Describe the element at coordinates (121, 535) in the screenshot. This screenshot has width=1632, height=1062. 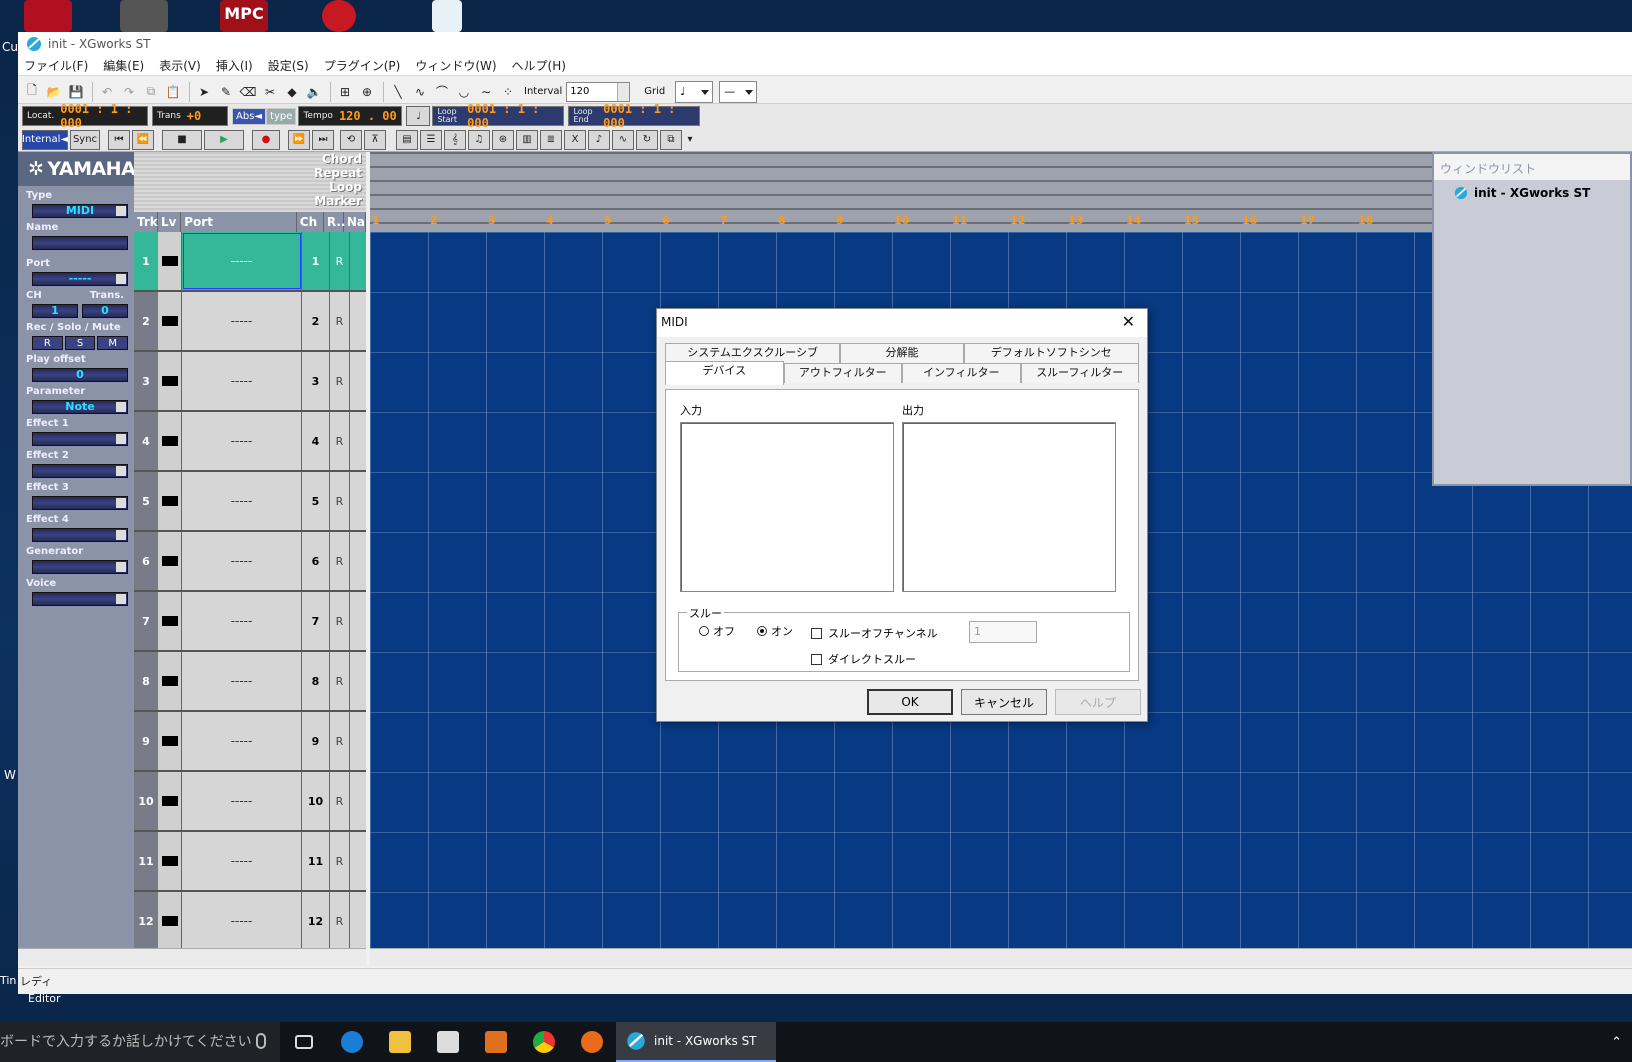
I see `effect4-arrow-icon` at that location.